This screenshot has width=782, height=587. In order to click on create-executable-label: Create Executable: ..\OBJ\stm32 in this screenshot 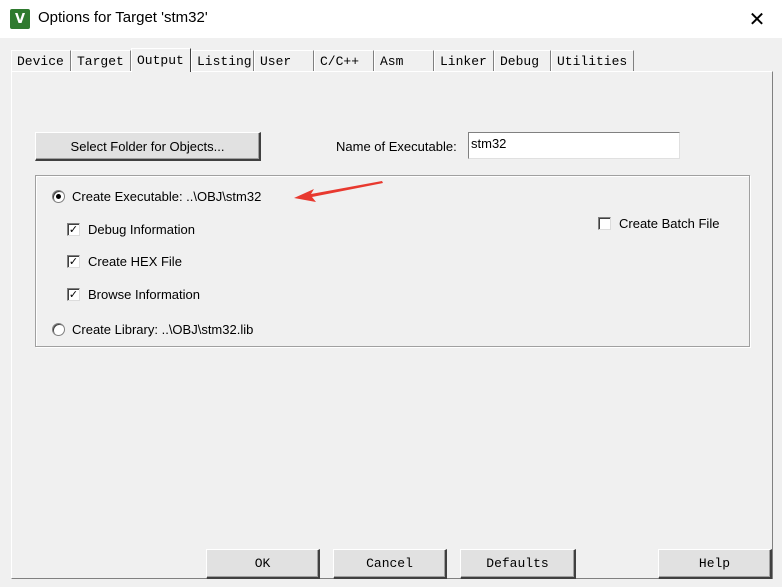, I will do `click(167, 196)`.